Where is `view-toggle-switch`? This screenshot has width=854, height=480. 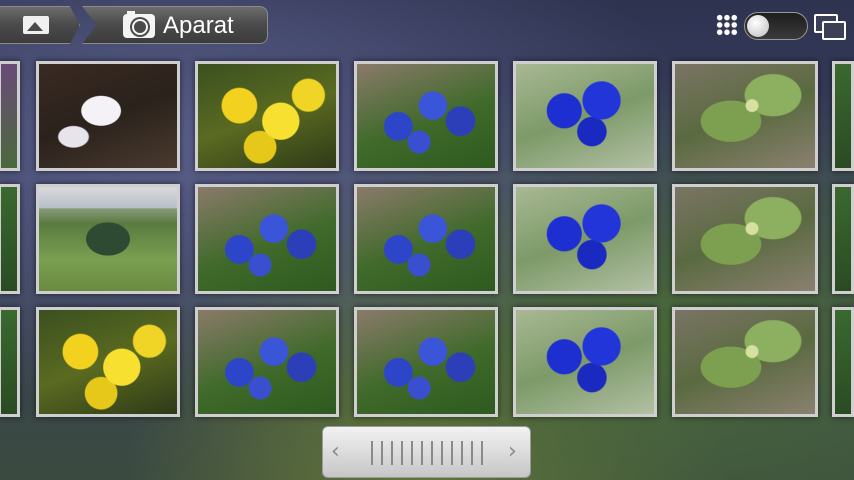 view-toggle-switch is located at coordinates (776, 26).